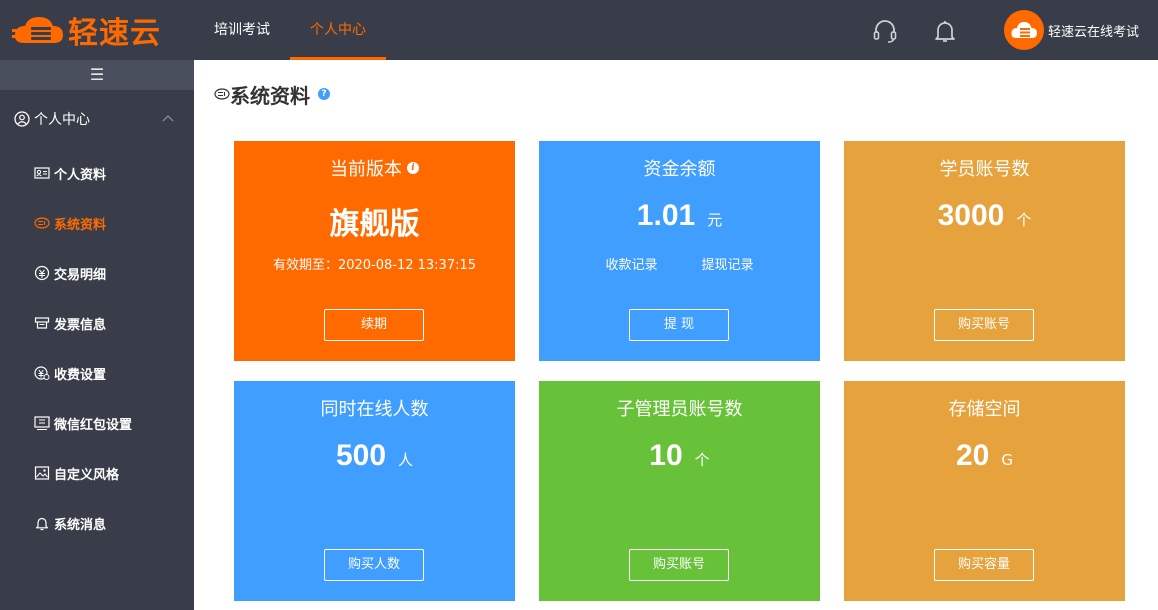  I want to click on balance-value: 1.01 元, so click(679, 216).